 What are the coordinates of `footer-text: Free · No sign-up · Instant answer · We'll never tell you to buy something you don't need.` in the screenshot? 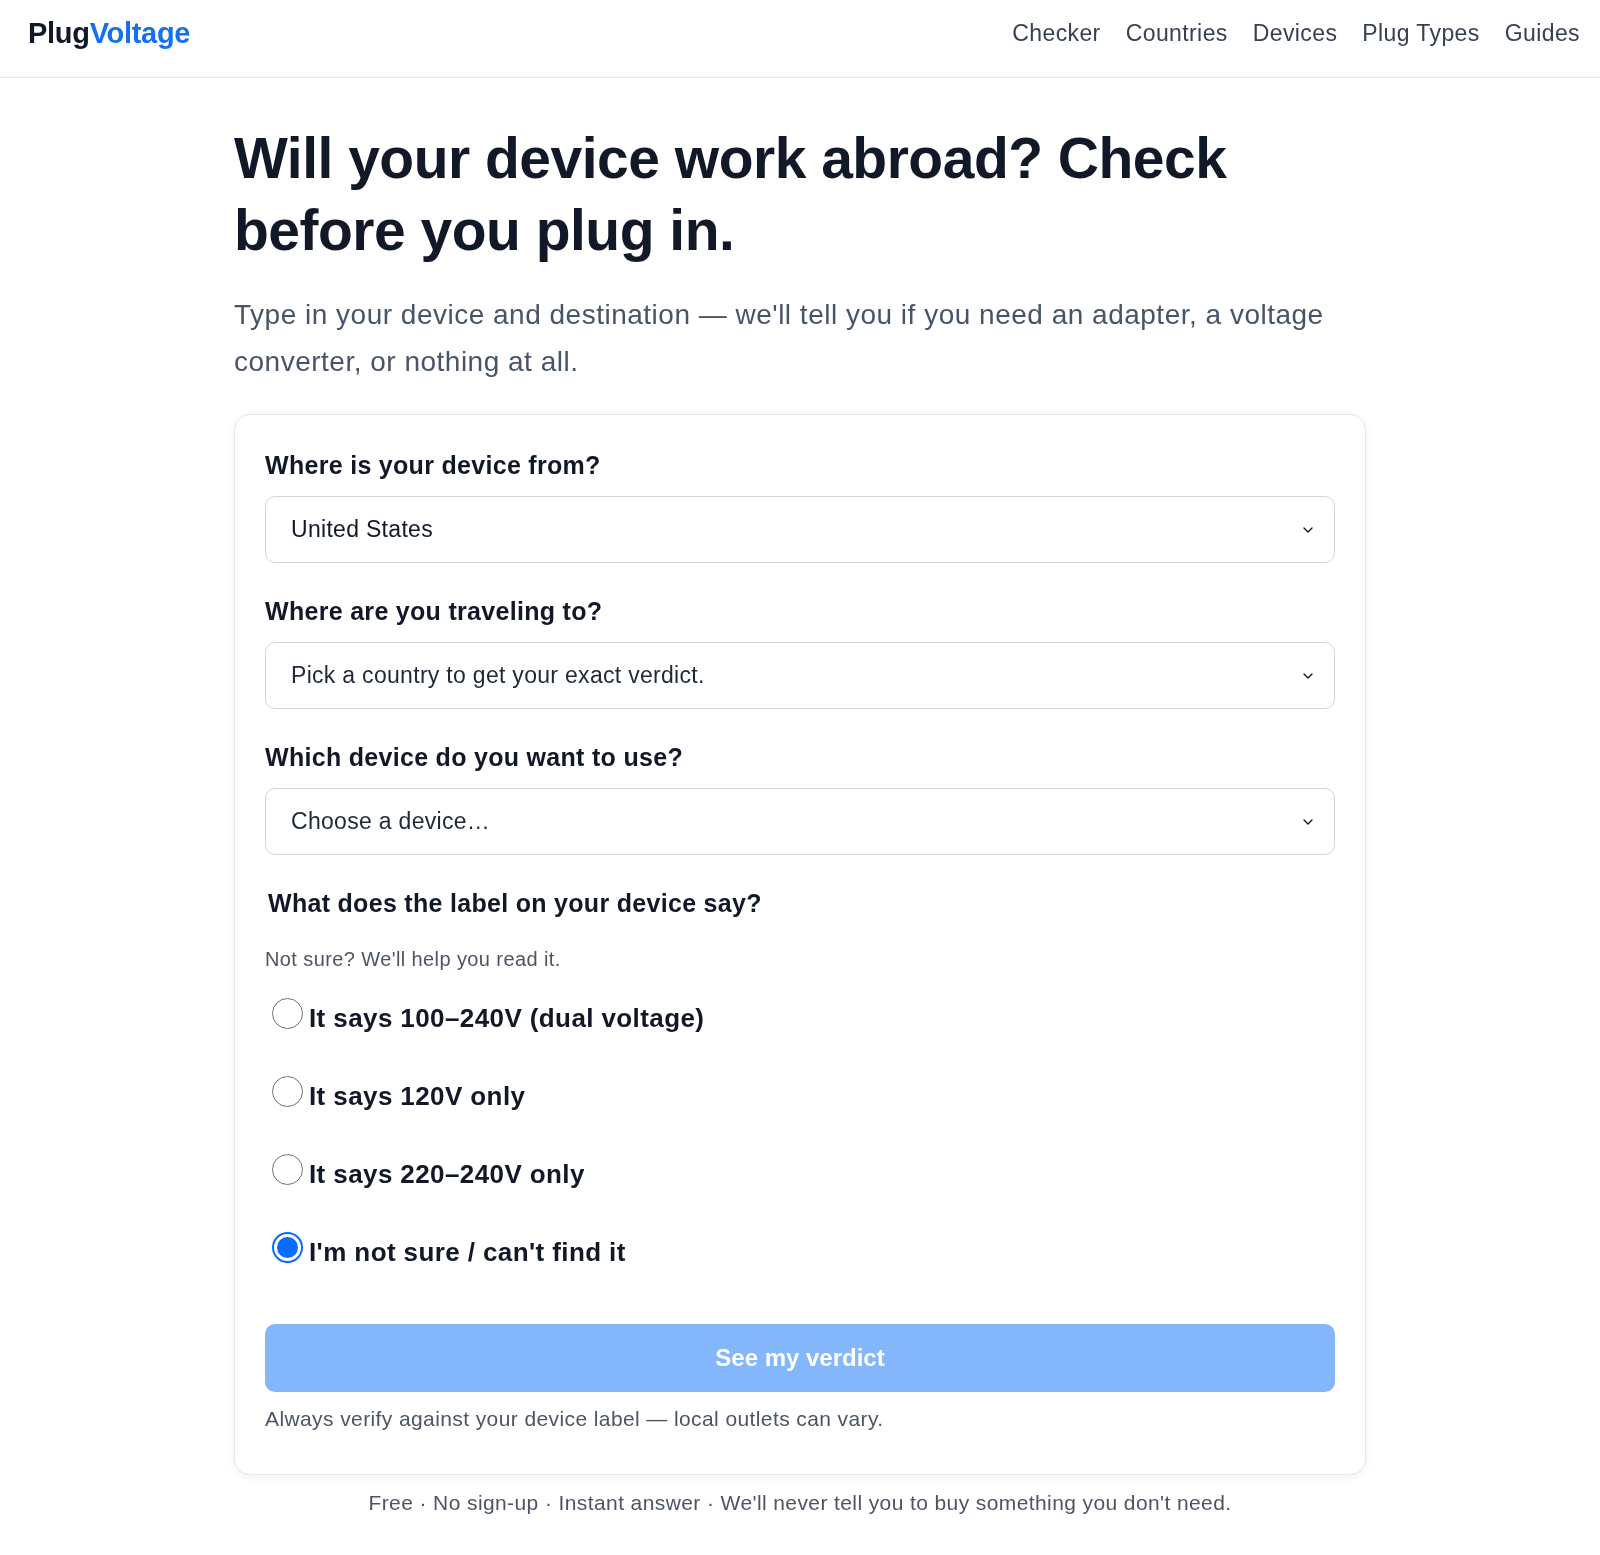 It's located at (800, 1503).